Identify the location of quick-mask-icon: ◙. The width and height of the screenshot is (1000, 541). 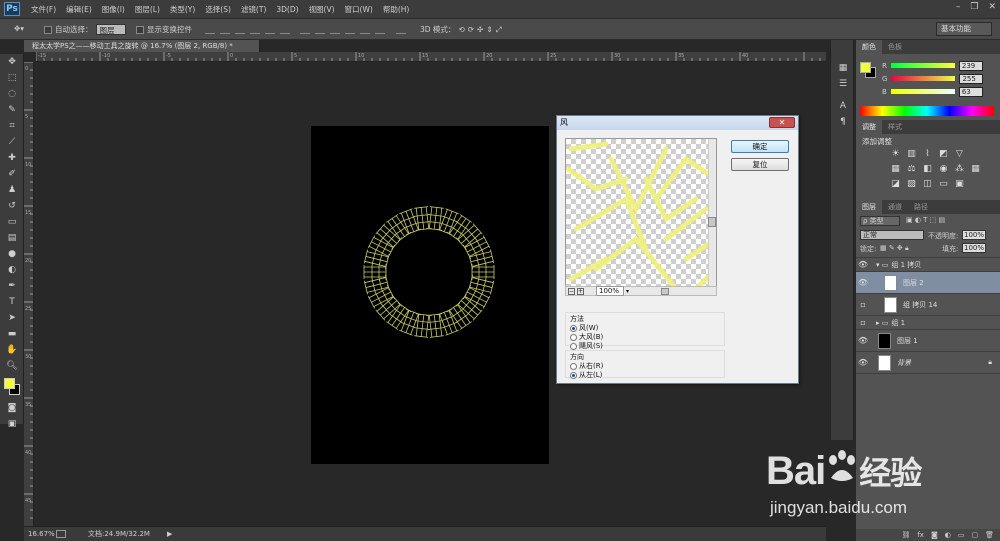
(12, 408).